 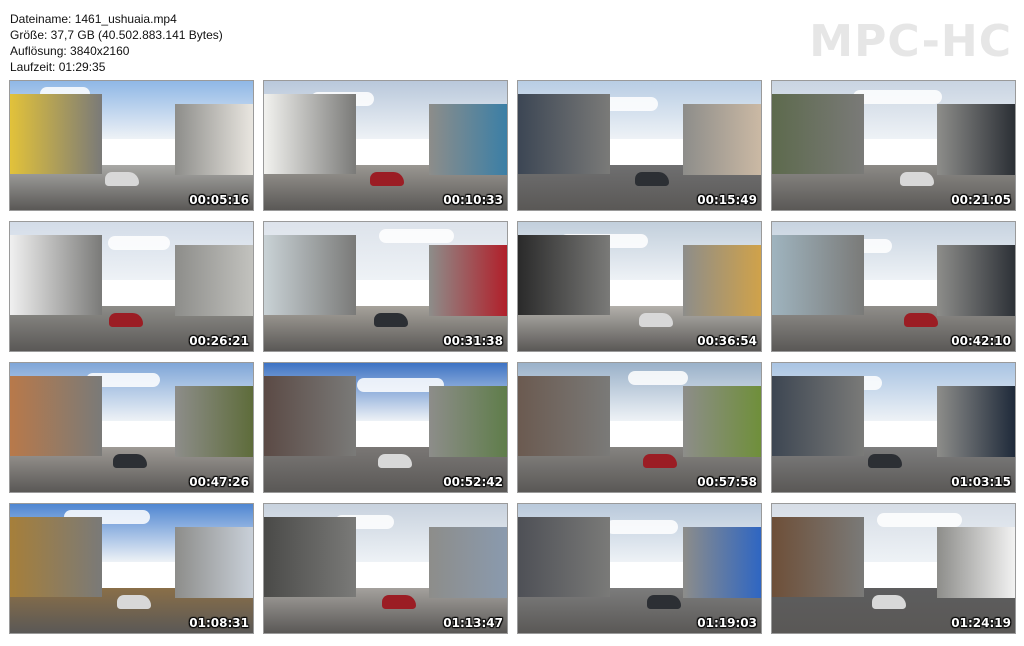 I want to click on timestamp: 01:24:19, so click(x=981, y=623).